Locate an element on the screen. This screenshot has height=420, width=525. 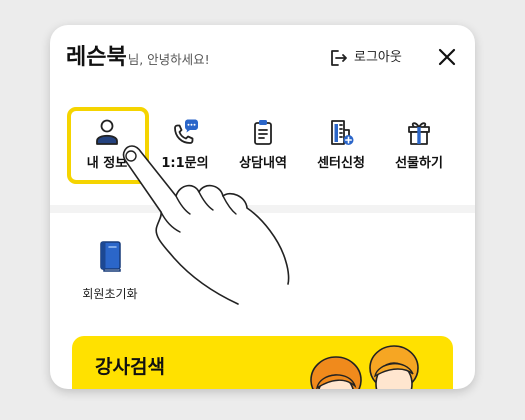
menu-item-label: 회원초기화 is located at coordinates (110, 294).